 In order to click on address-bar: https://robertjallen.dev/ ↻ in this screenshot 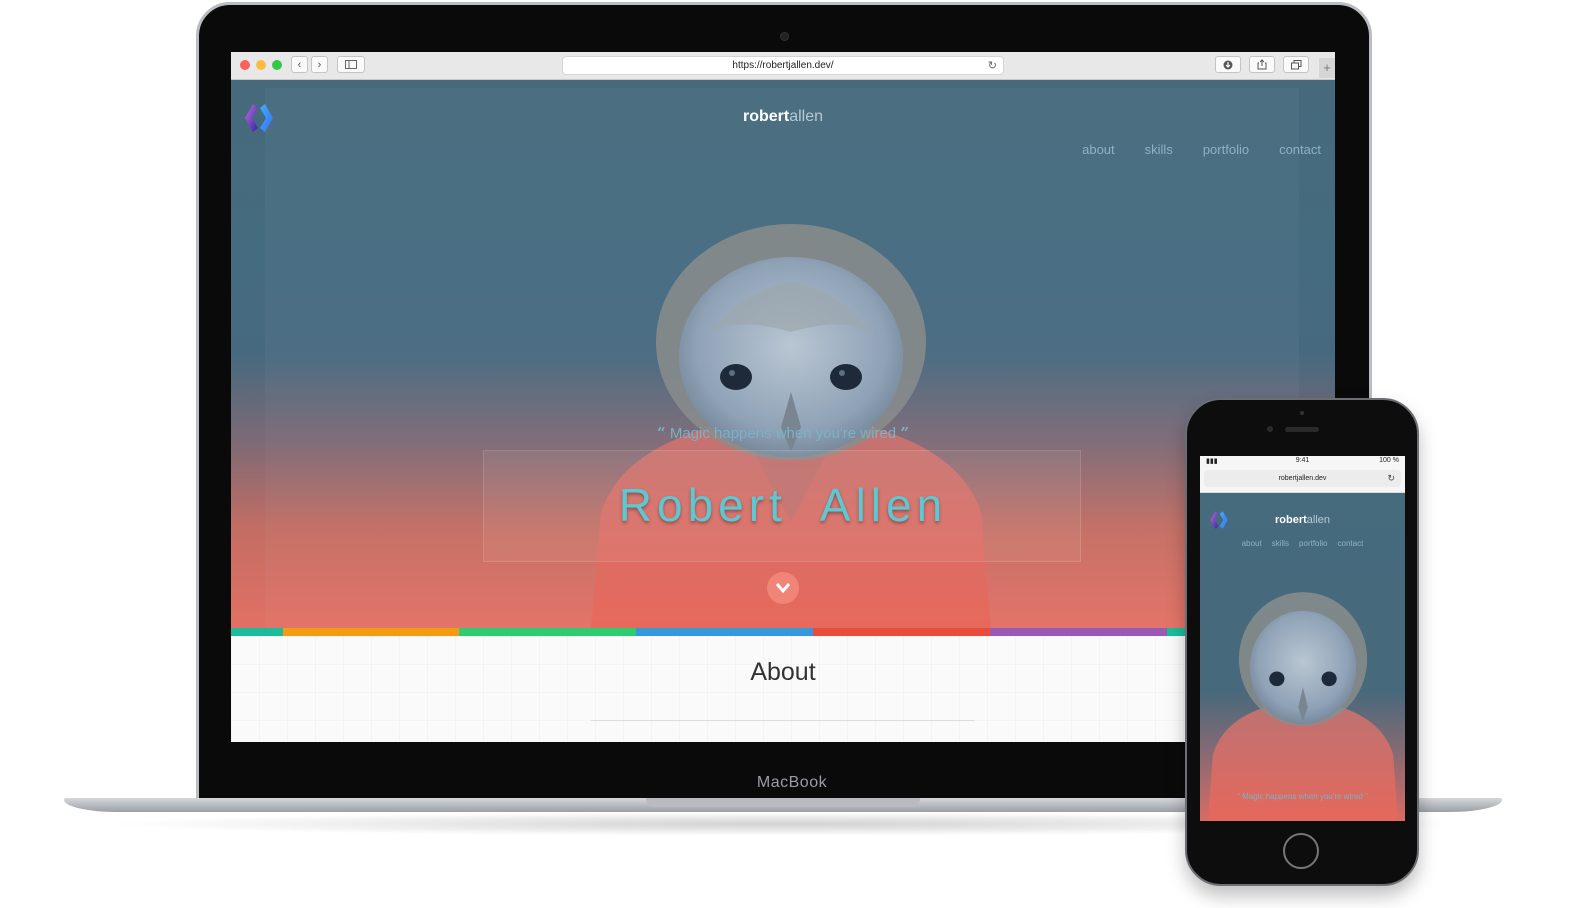, I will do `click(783, 65)`.